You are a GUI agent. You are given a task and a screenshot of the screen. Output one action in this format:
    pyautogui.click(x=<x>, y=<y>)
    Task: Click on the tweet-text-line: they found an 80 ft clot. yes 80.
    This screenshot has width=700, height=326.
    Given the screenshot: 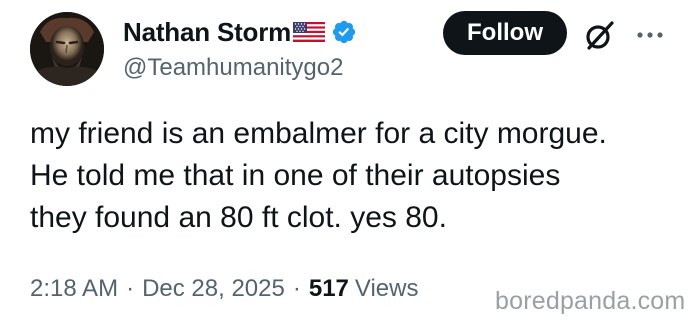 What is the action you would take?
    pyautogui.click(x=238, y=217)
    